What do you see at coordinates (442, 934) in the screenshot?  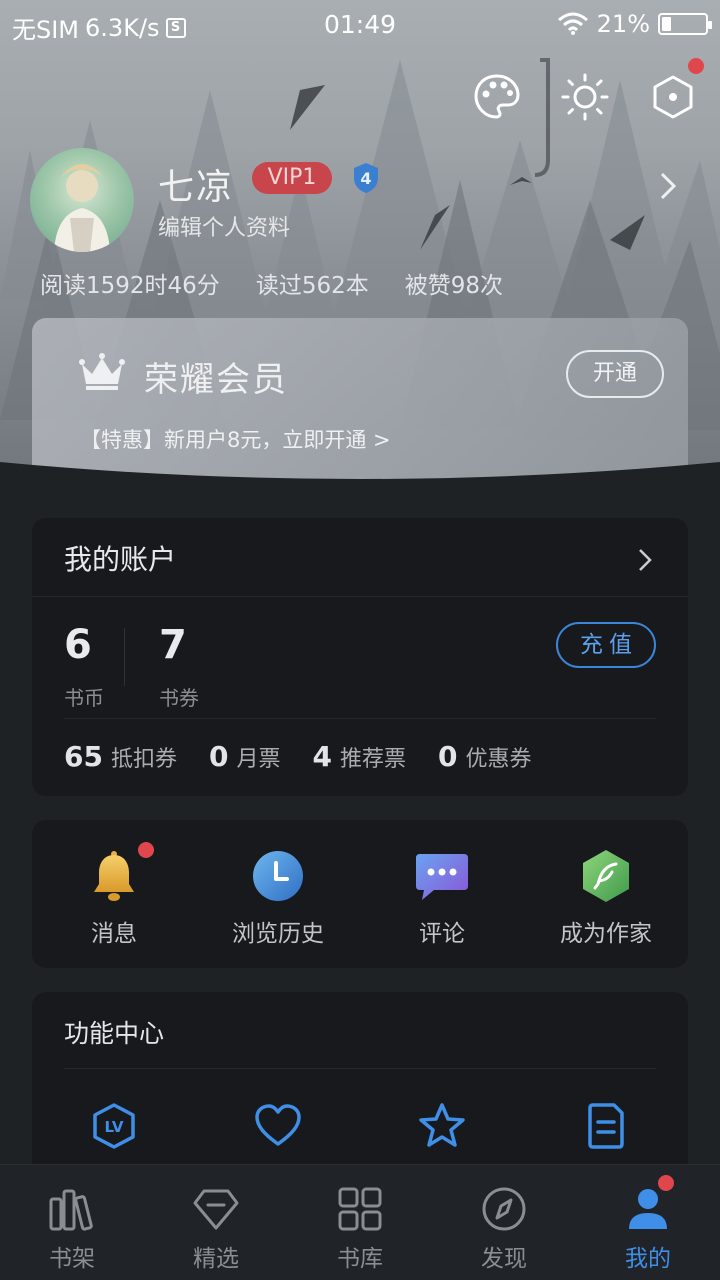 I see `shortcut-label: 评论` at bounding box center [442, 934].